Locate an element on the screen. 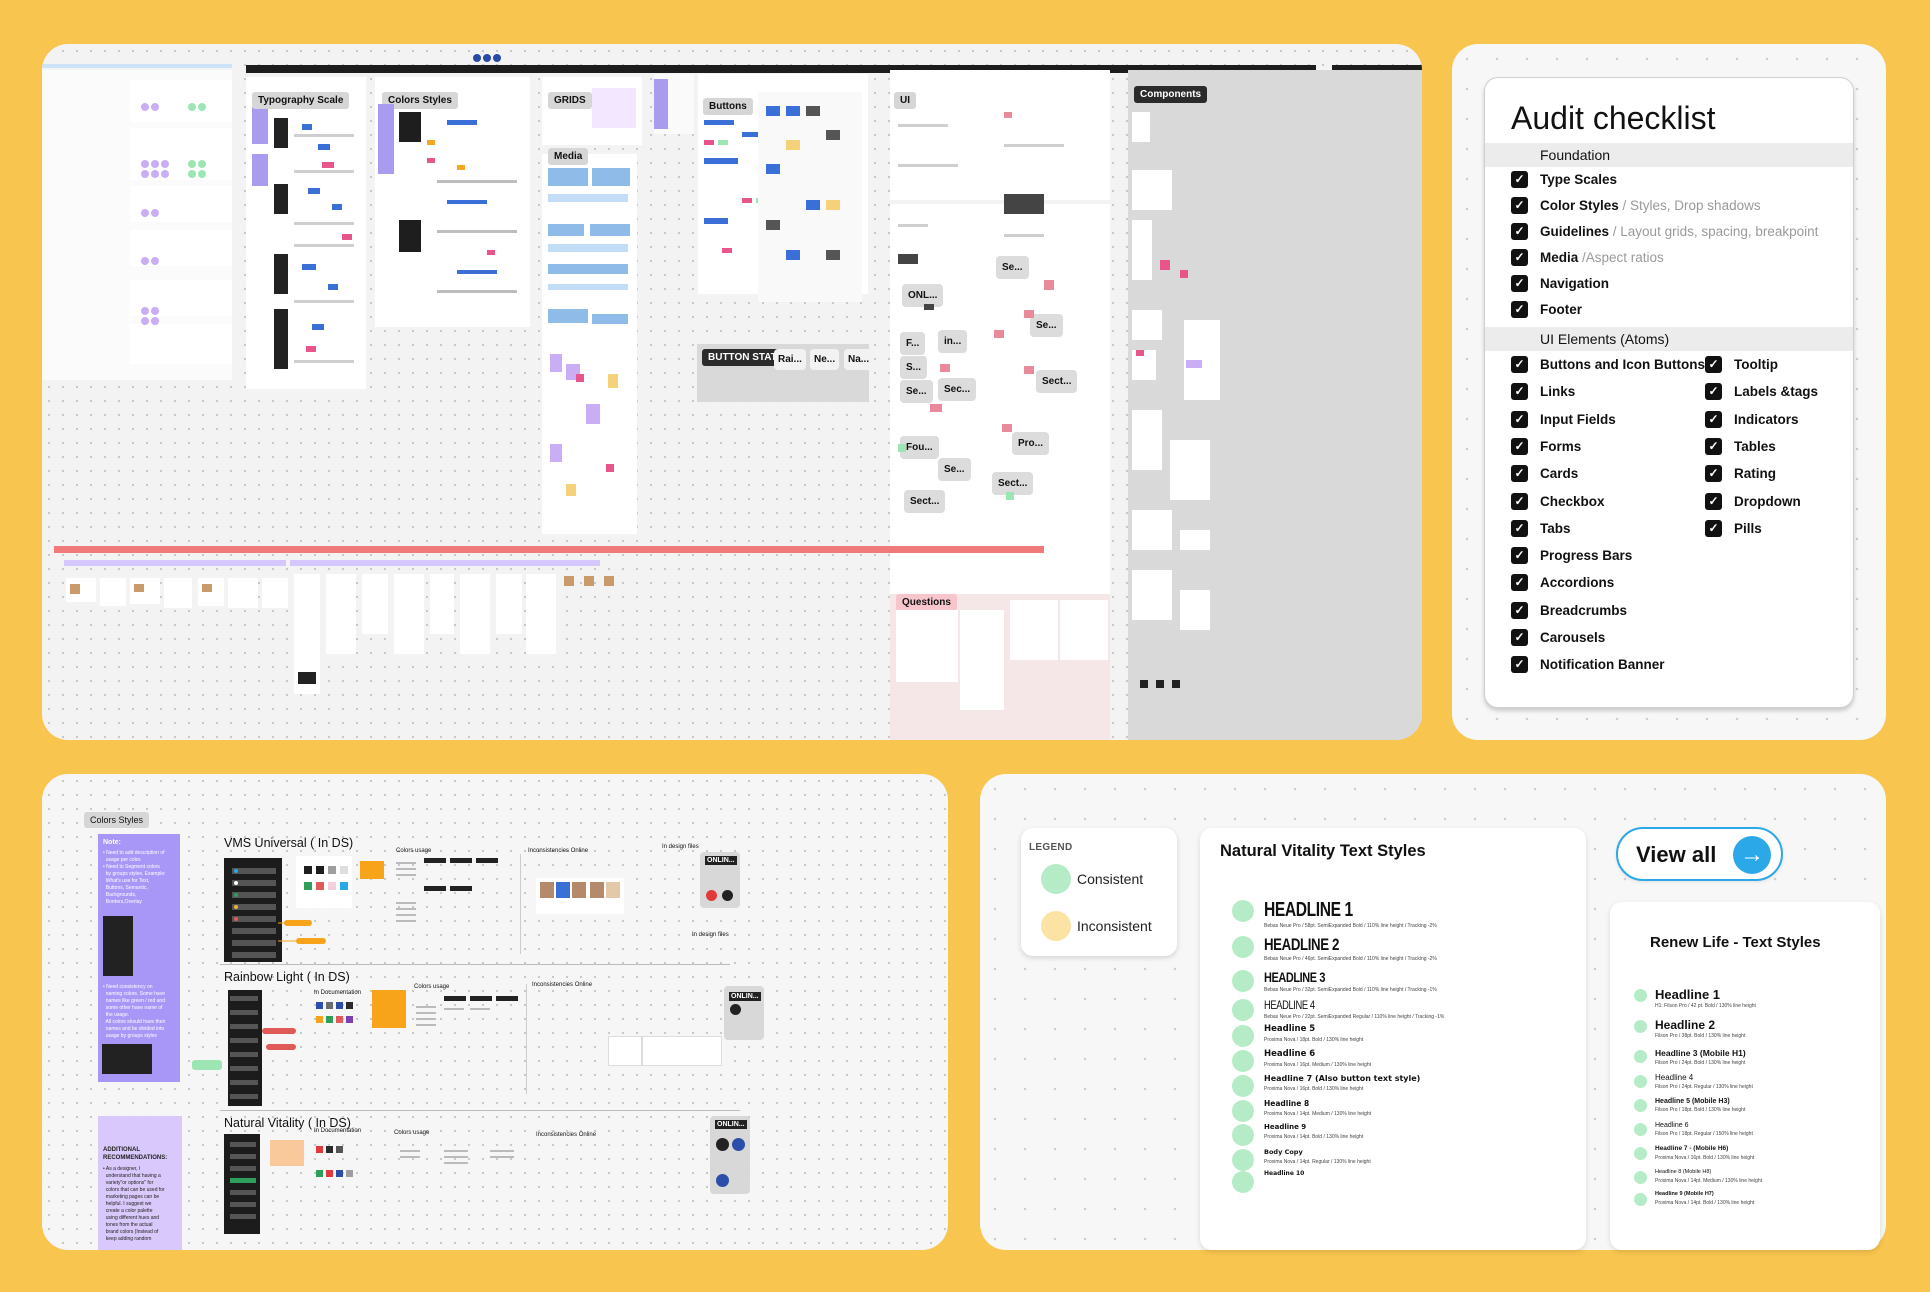 The height and width of the screenshot is (1292, 1930). check-item: ✓ Tables is located at coordinates (1740, 446).